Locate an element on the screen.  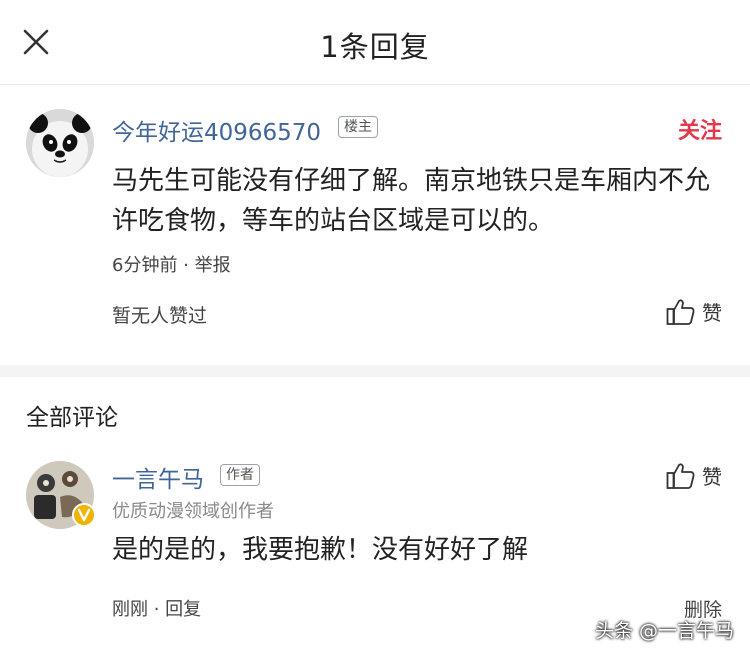
comment-meta: 6分钟前 · 举报 is located at coordinates (171, 264).